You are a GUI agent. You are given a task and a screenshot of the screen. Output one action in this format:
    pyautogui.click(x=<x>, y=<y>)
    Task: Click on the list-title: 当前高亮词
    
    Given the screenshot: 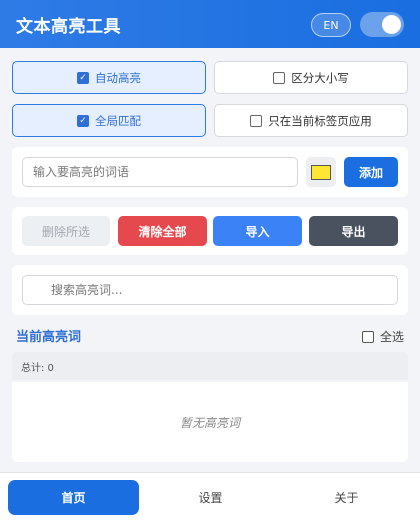 What is the action you would take?
    pyautogui.click(x=49, y=337)
    